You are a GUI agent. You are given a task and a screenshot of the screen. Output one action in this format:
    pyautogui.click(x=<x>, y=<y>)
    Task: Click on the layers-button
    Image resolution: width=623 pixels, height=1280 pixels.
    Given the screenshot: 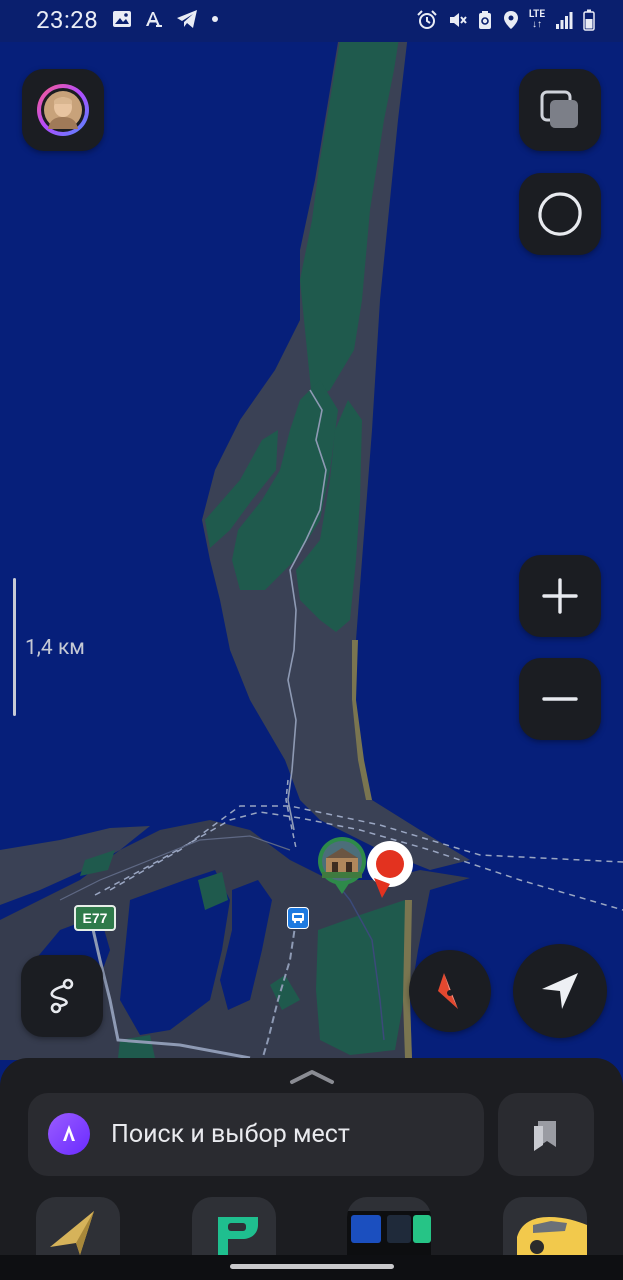 What is the action you would take?
    pyautogui.click(x=560, y=110)
    